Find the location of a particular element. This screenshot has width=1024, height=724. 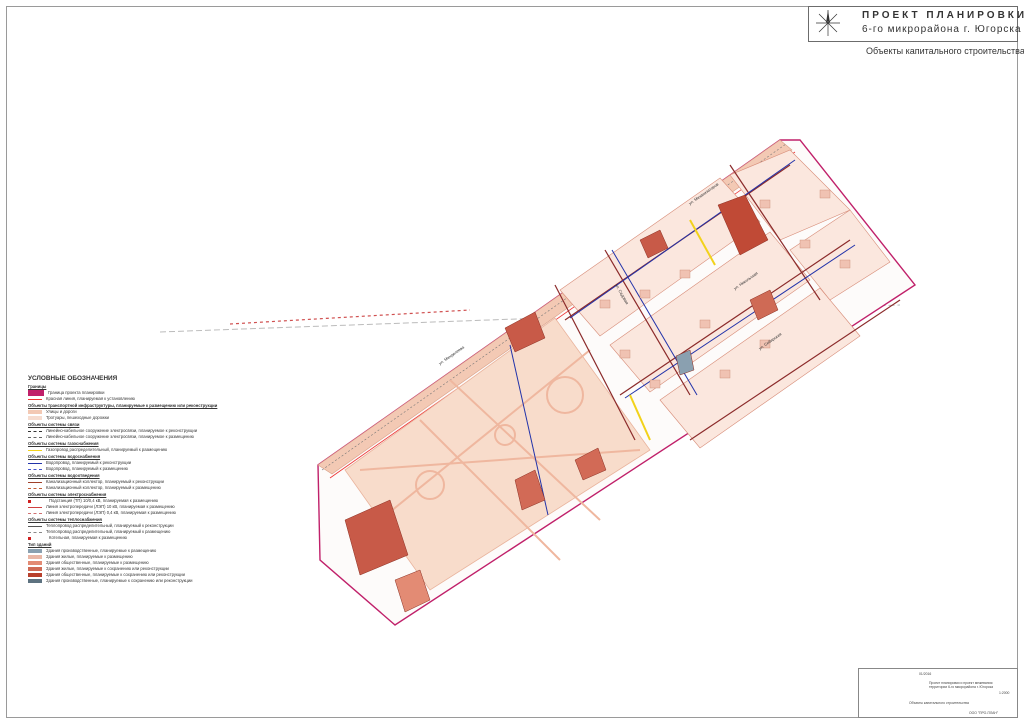

legend-item: Тротуары, пешеходные дорожки is located at coordinates (153, 418).